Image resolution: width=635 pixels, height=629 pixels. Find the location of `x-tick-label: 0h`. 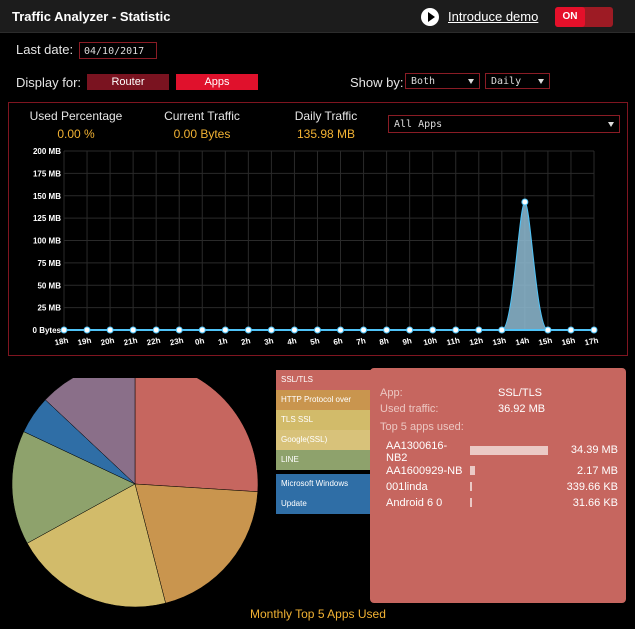

x-tick-label: 0h is located at coordinates (199, 341).